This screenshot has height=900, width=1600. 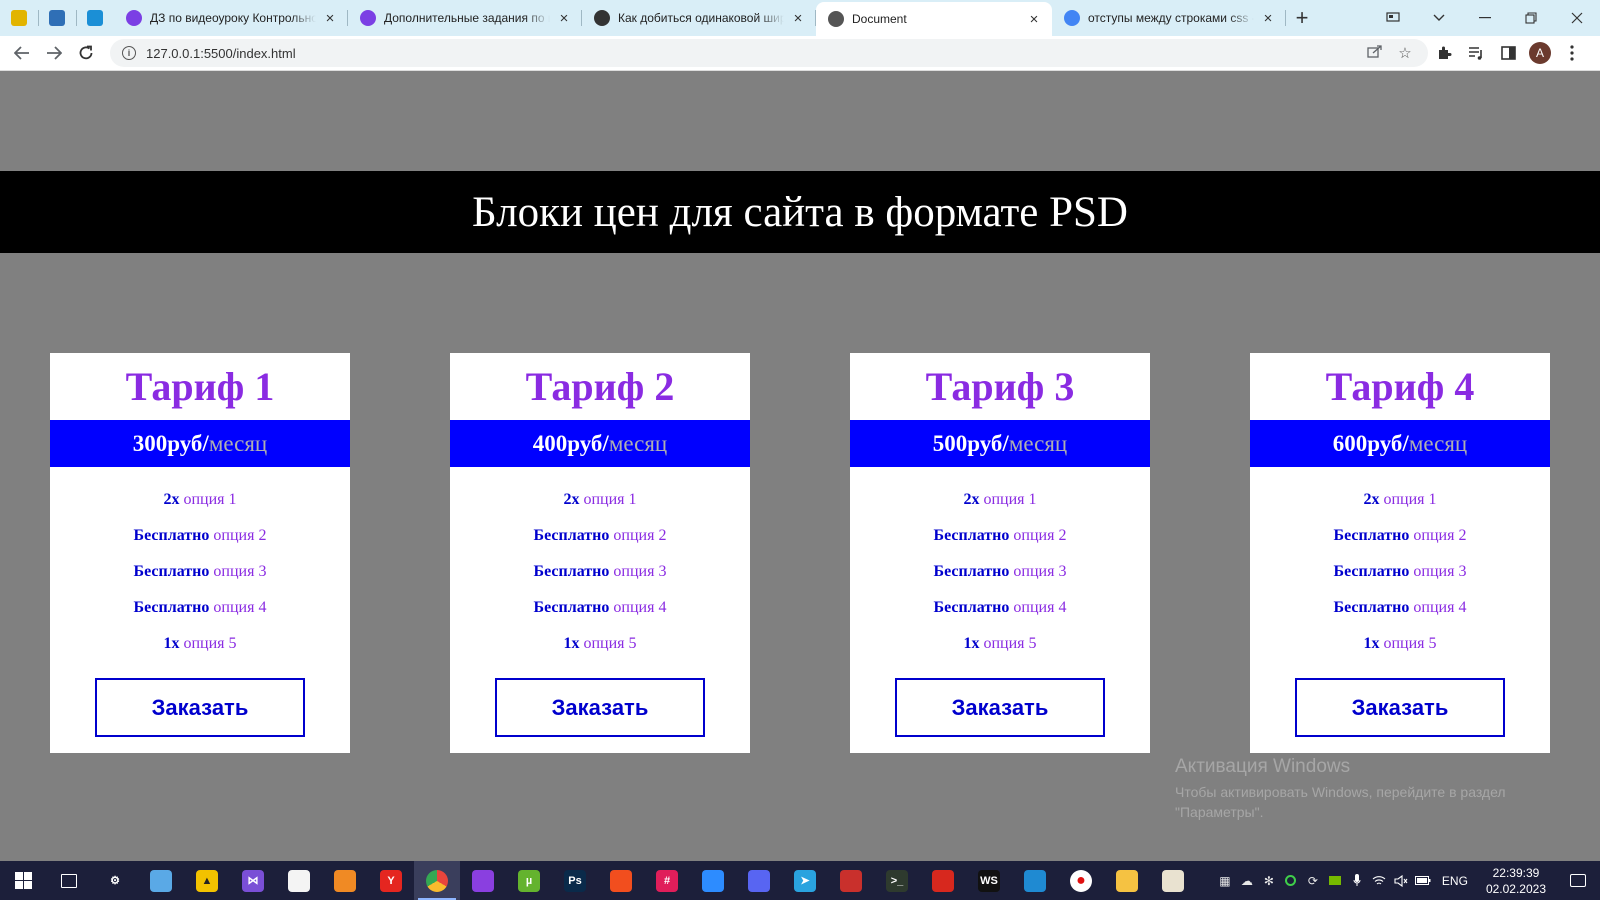 I want to click on tab-title: Document, so click(x=879, y=19).